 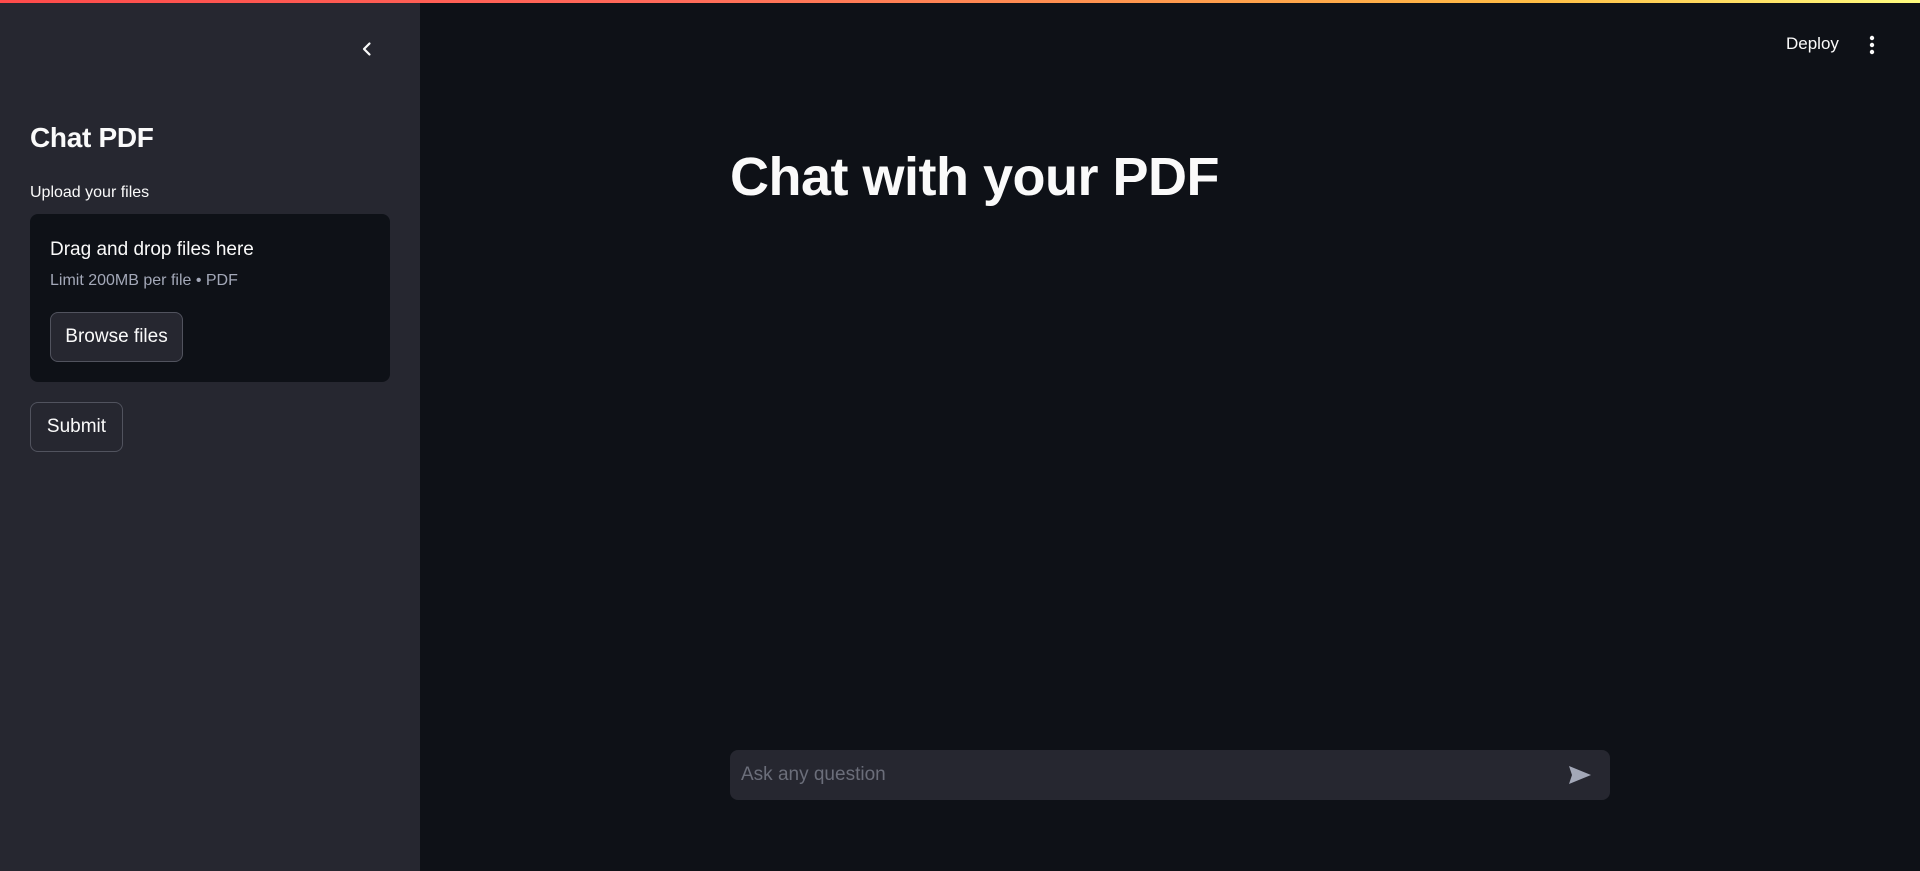 I want to click on chevron-left-icon, so click(x=366, y=49).